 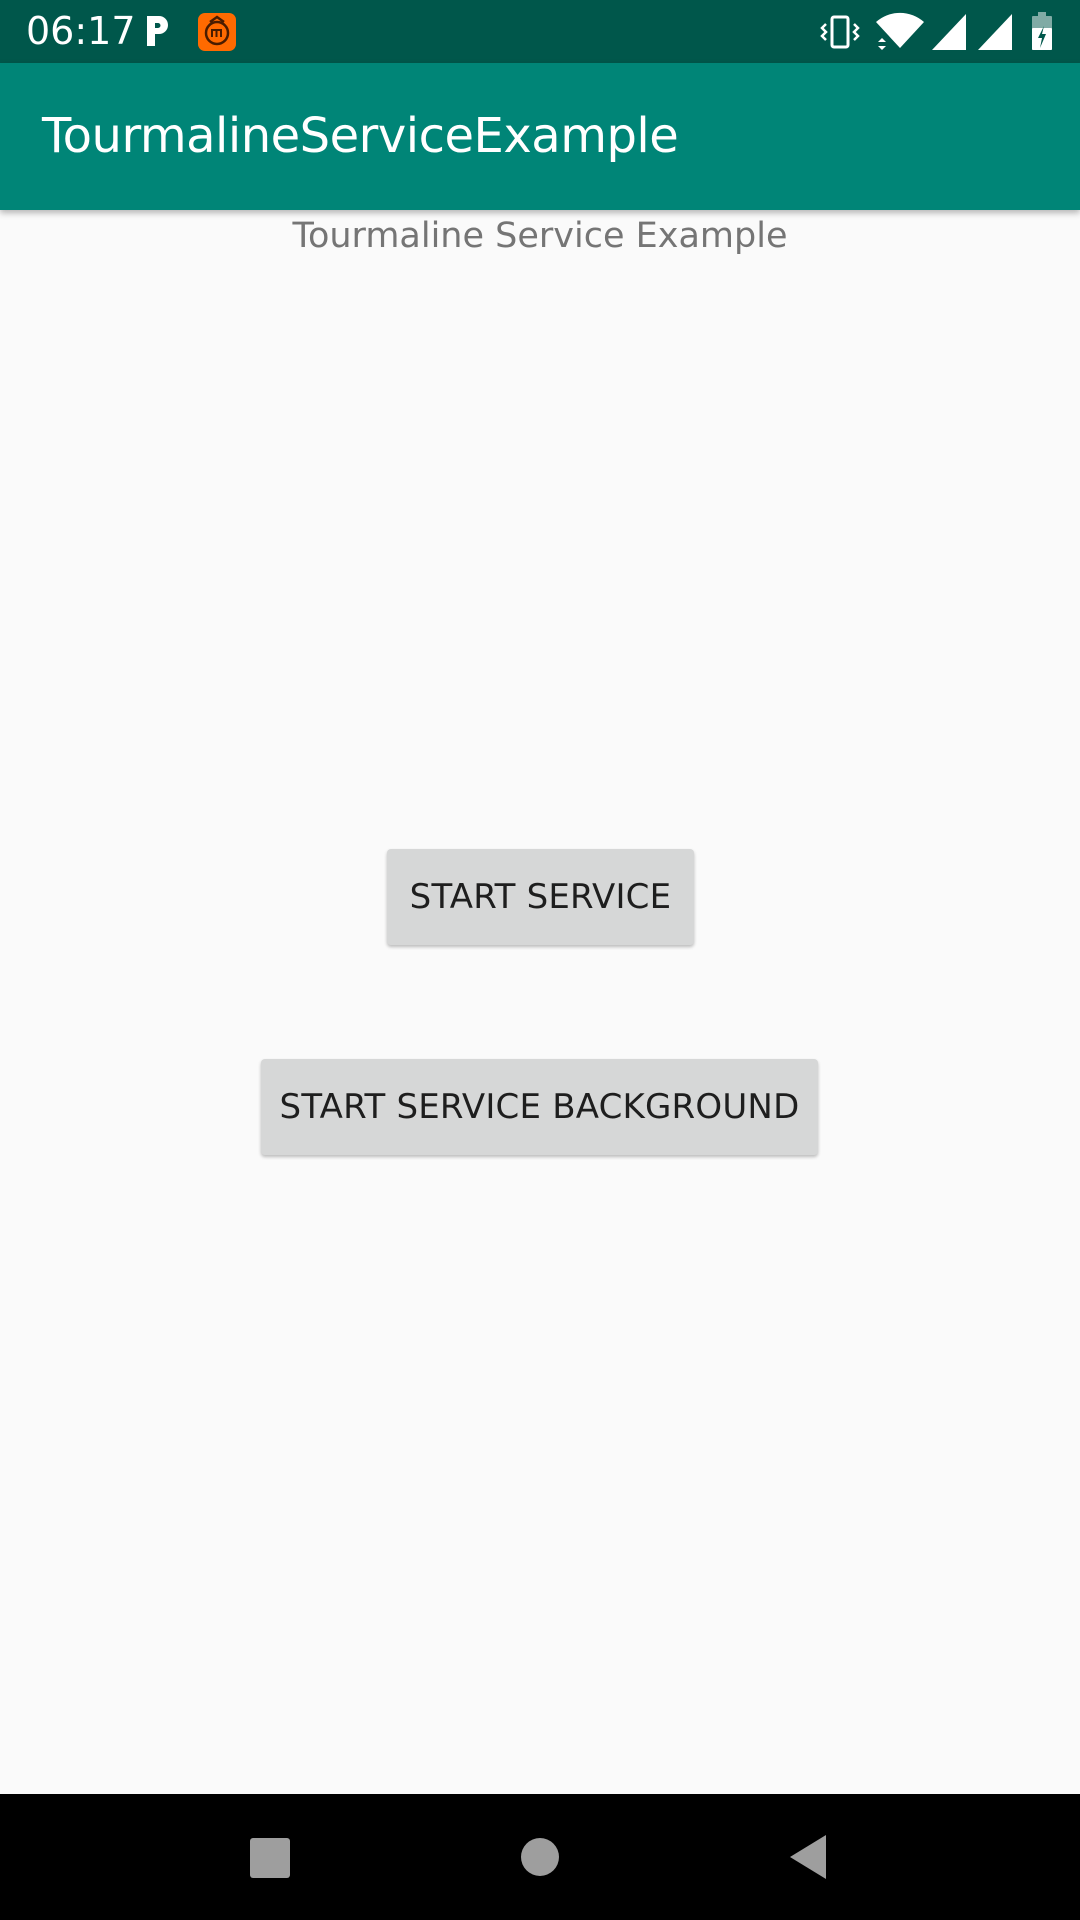 What do you see at coordinates (539, 1107) in the screenshot?
I see `start-service-background-button: START SERVICE BACKGROUND` at bounding box center [539, 1107].